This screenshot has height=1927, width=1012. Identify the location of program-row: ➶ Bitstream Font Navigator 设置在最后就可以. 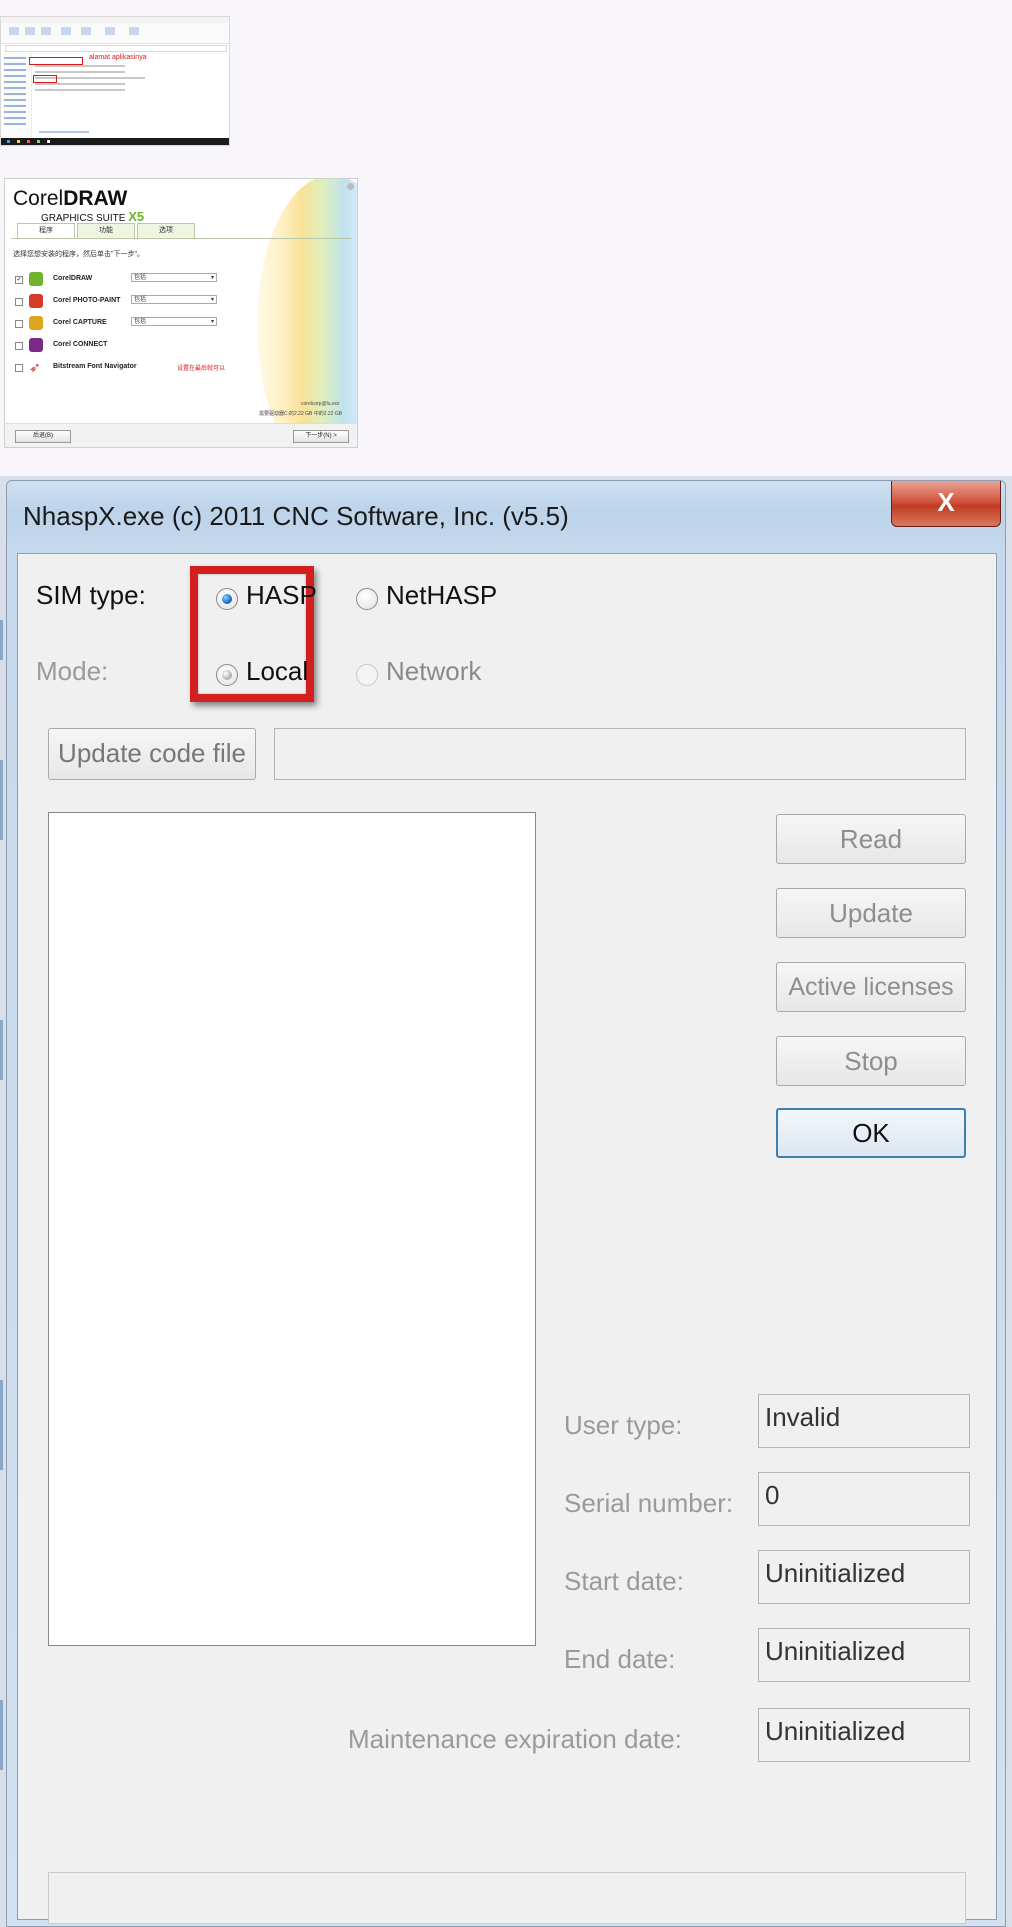
(180, 368).